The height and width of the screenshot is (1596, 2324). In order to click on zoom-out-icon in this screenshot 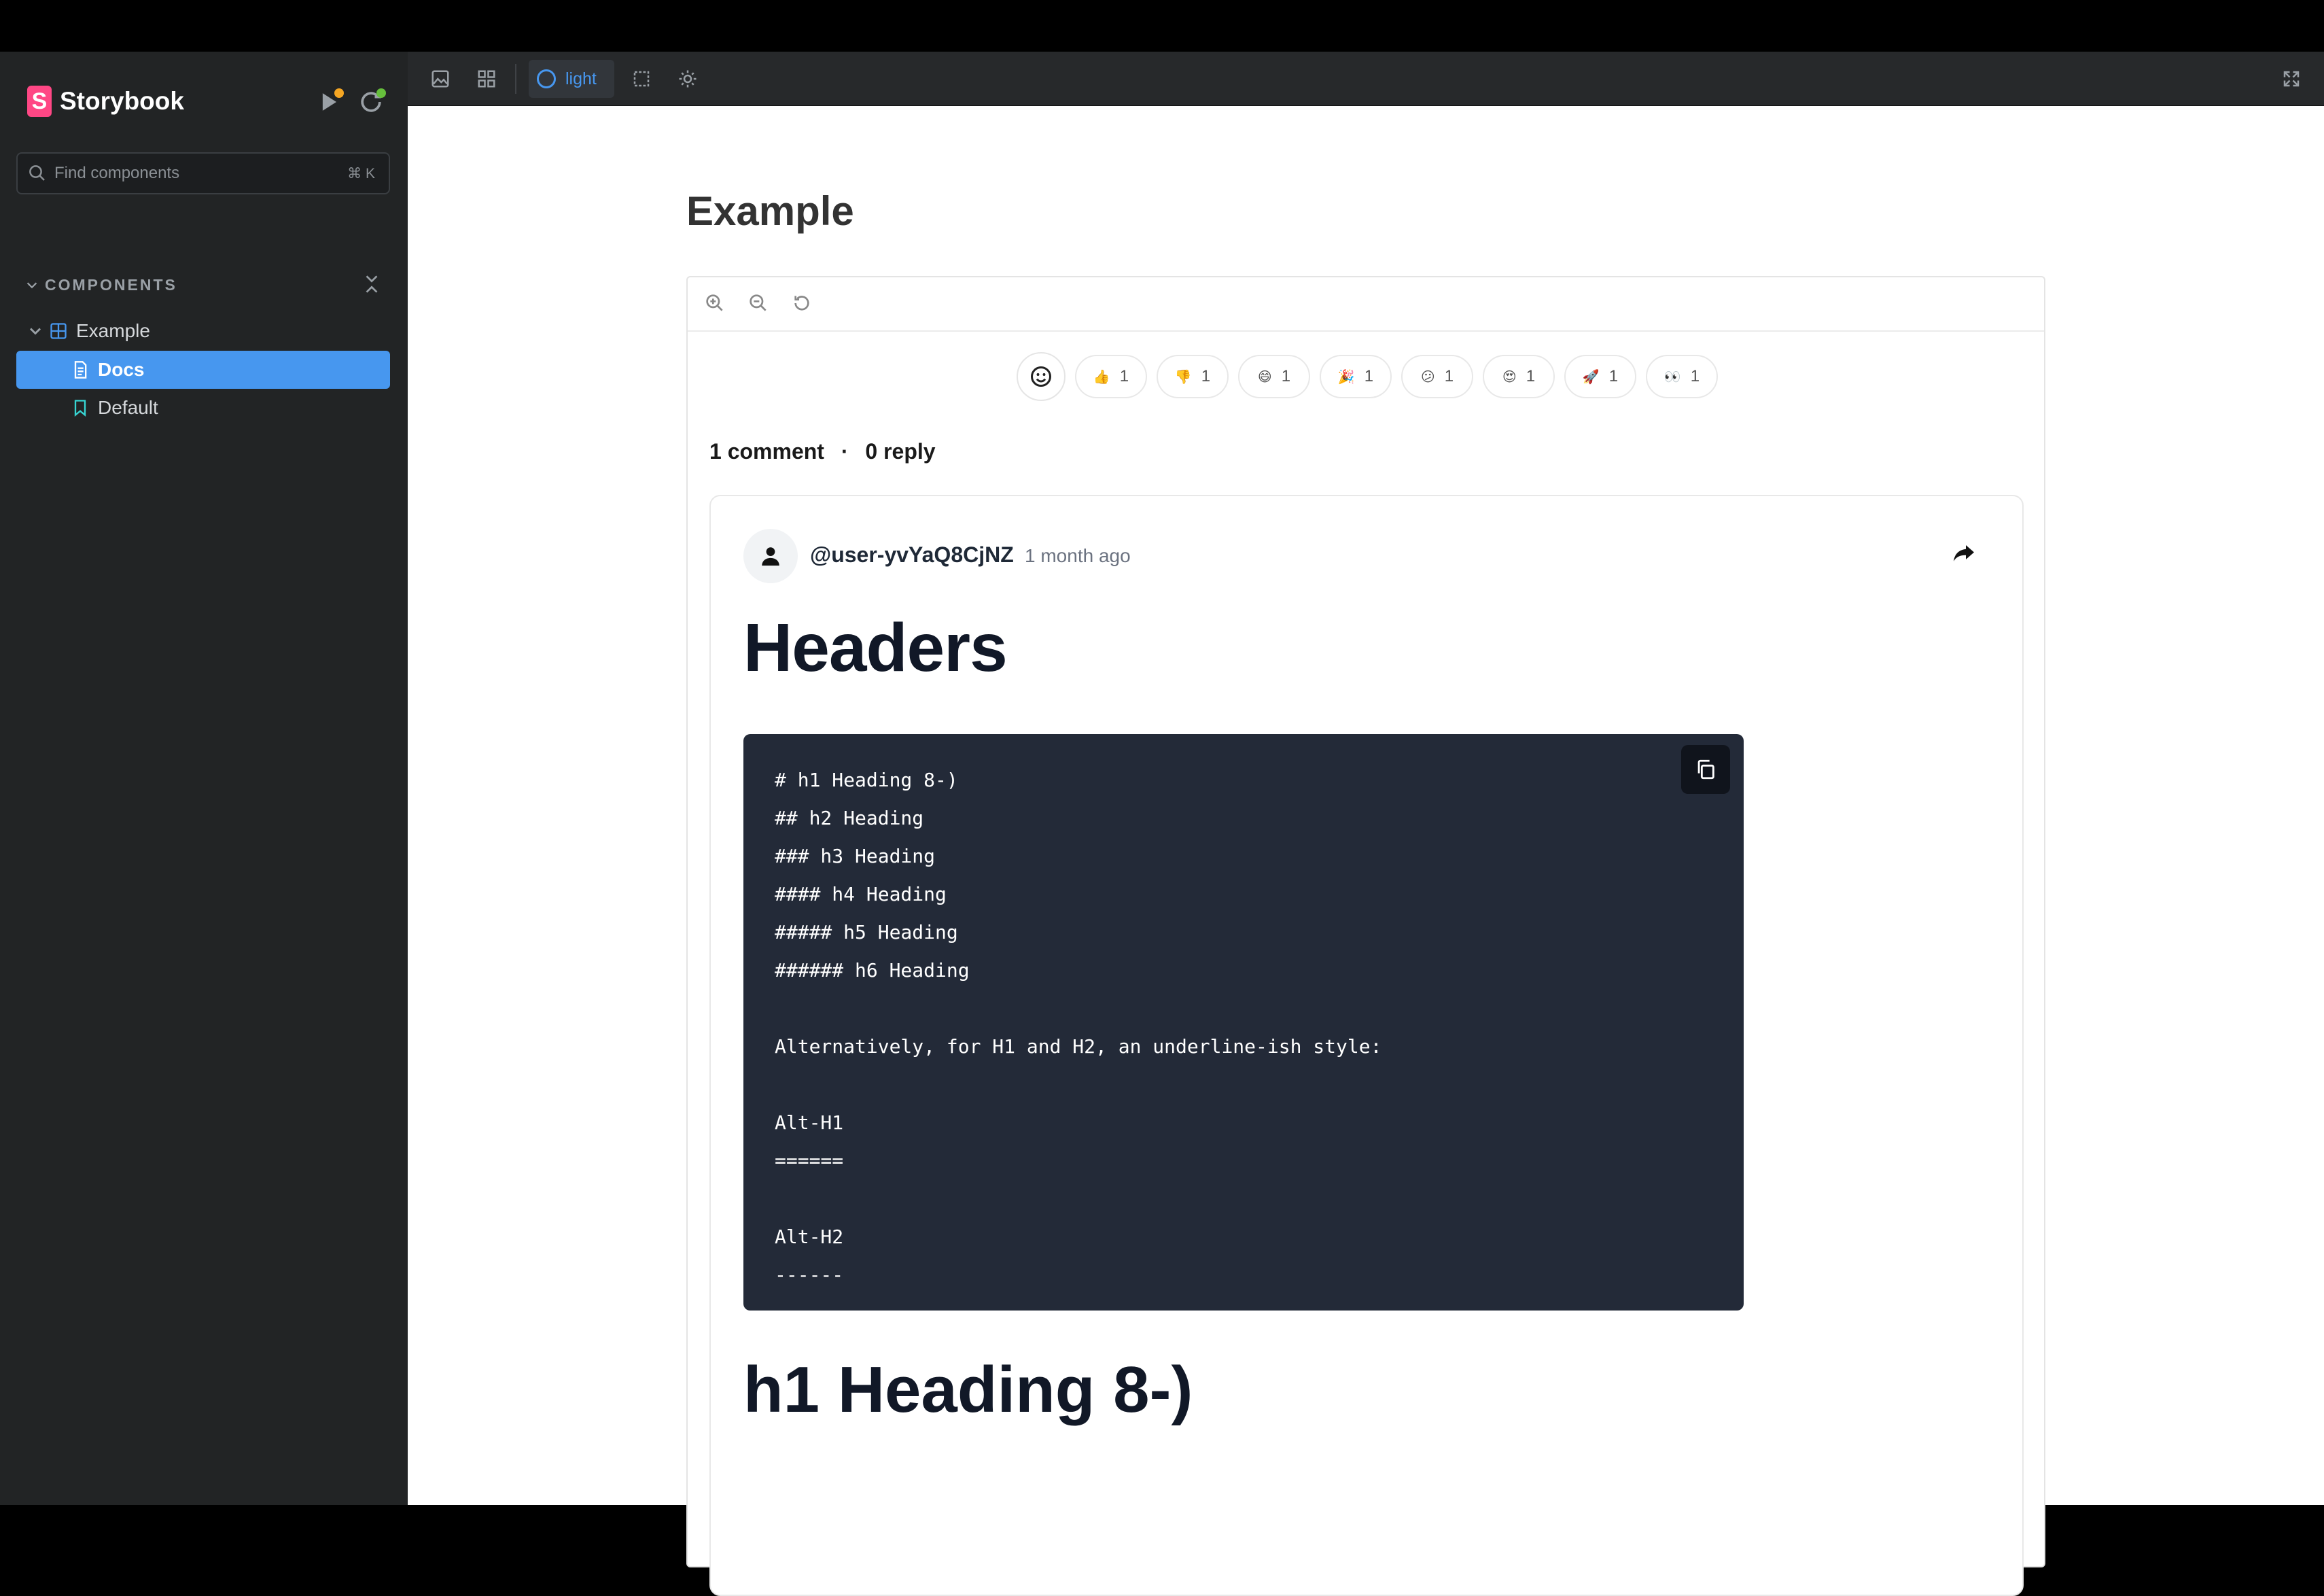, I will do `click(758, 302)`.